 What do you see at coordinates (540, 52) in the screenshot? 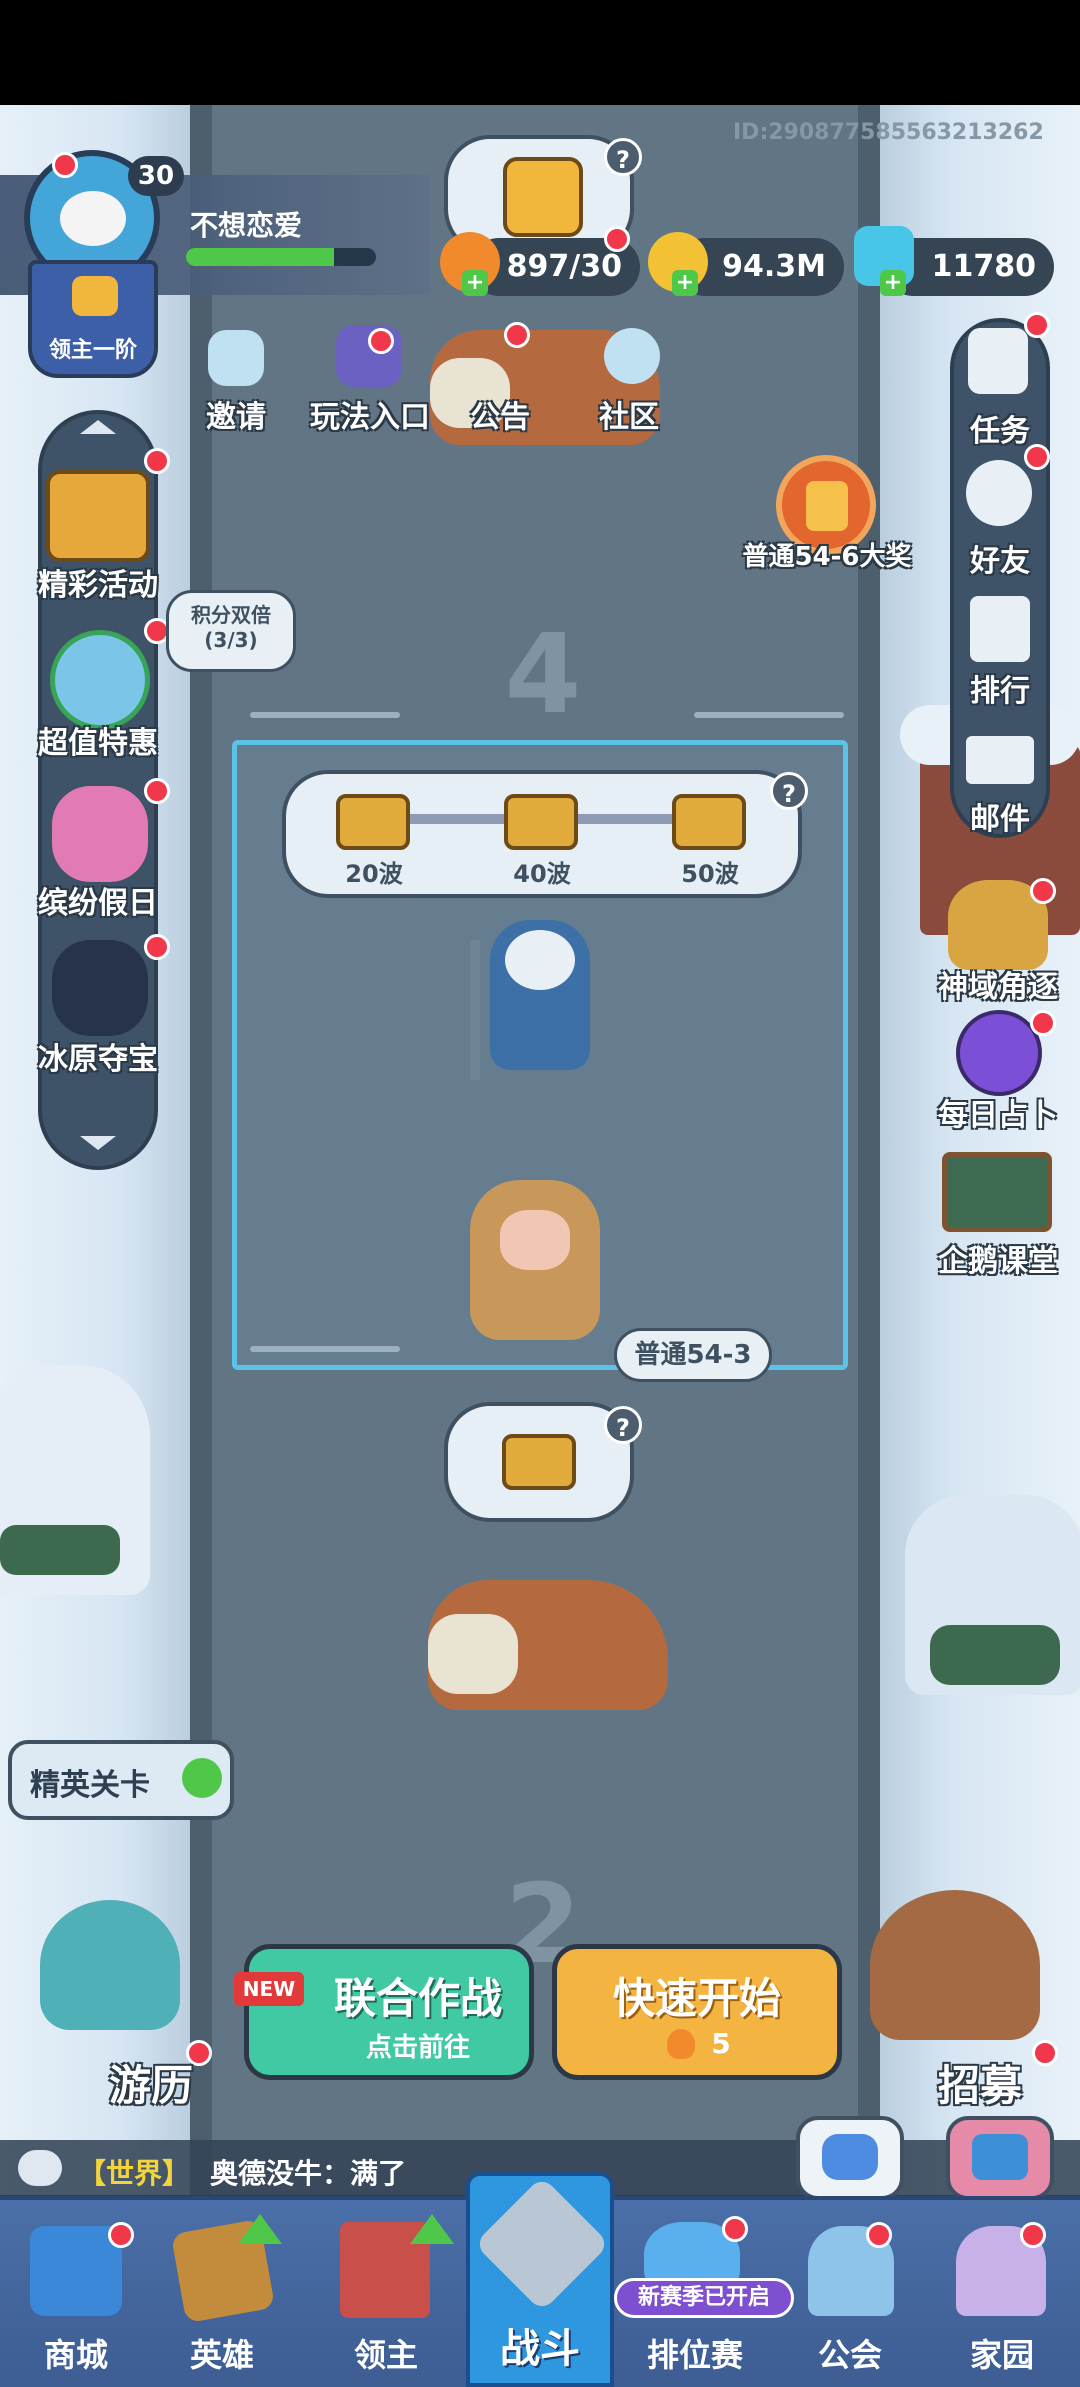
I see `status-bar` at bounding box center [540, 52].